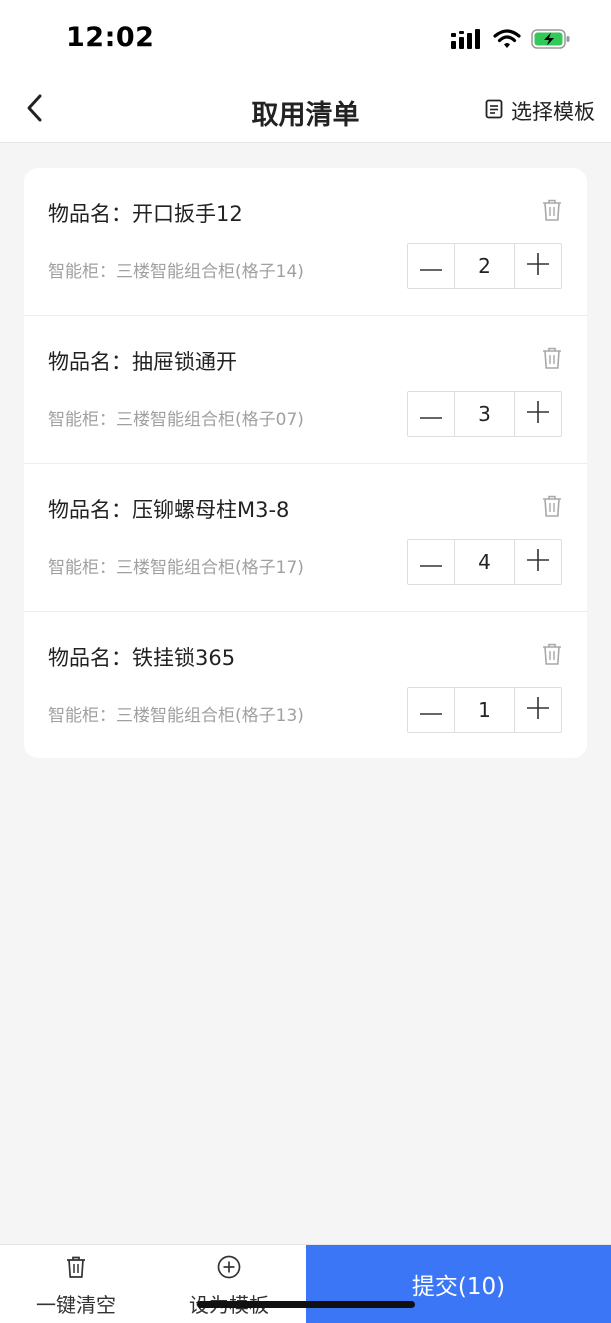 The width and height of the screenshot is (611, 1323). I want to click on list-item: 物品名：压铆螺母柱M3-8 智能柜：三楼智能组合柜(格子17) 4, so click(305, 538).